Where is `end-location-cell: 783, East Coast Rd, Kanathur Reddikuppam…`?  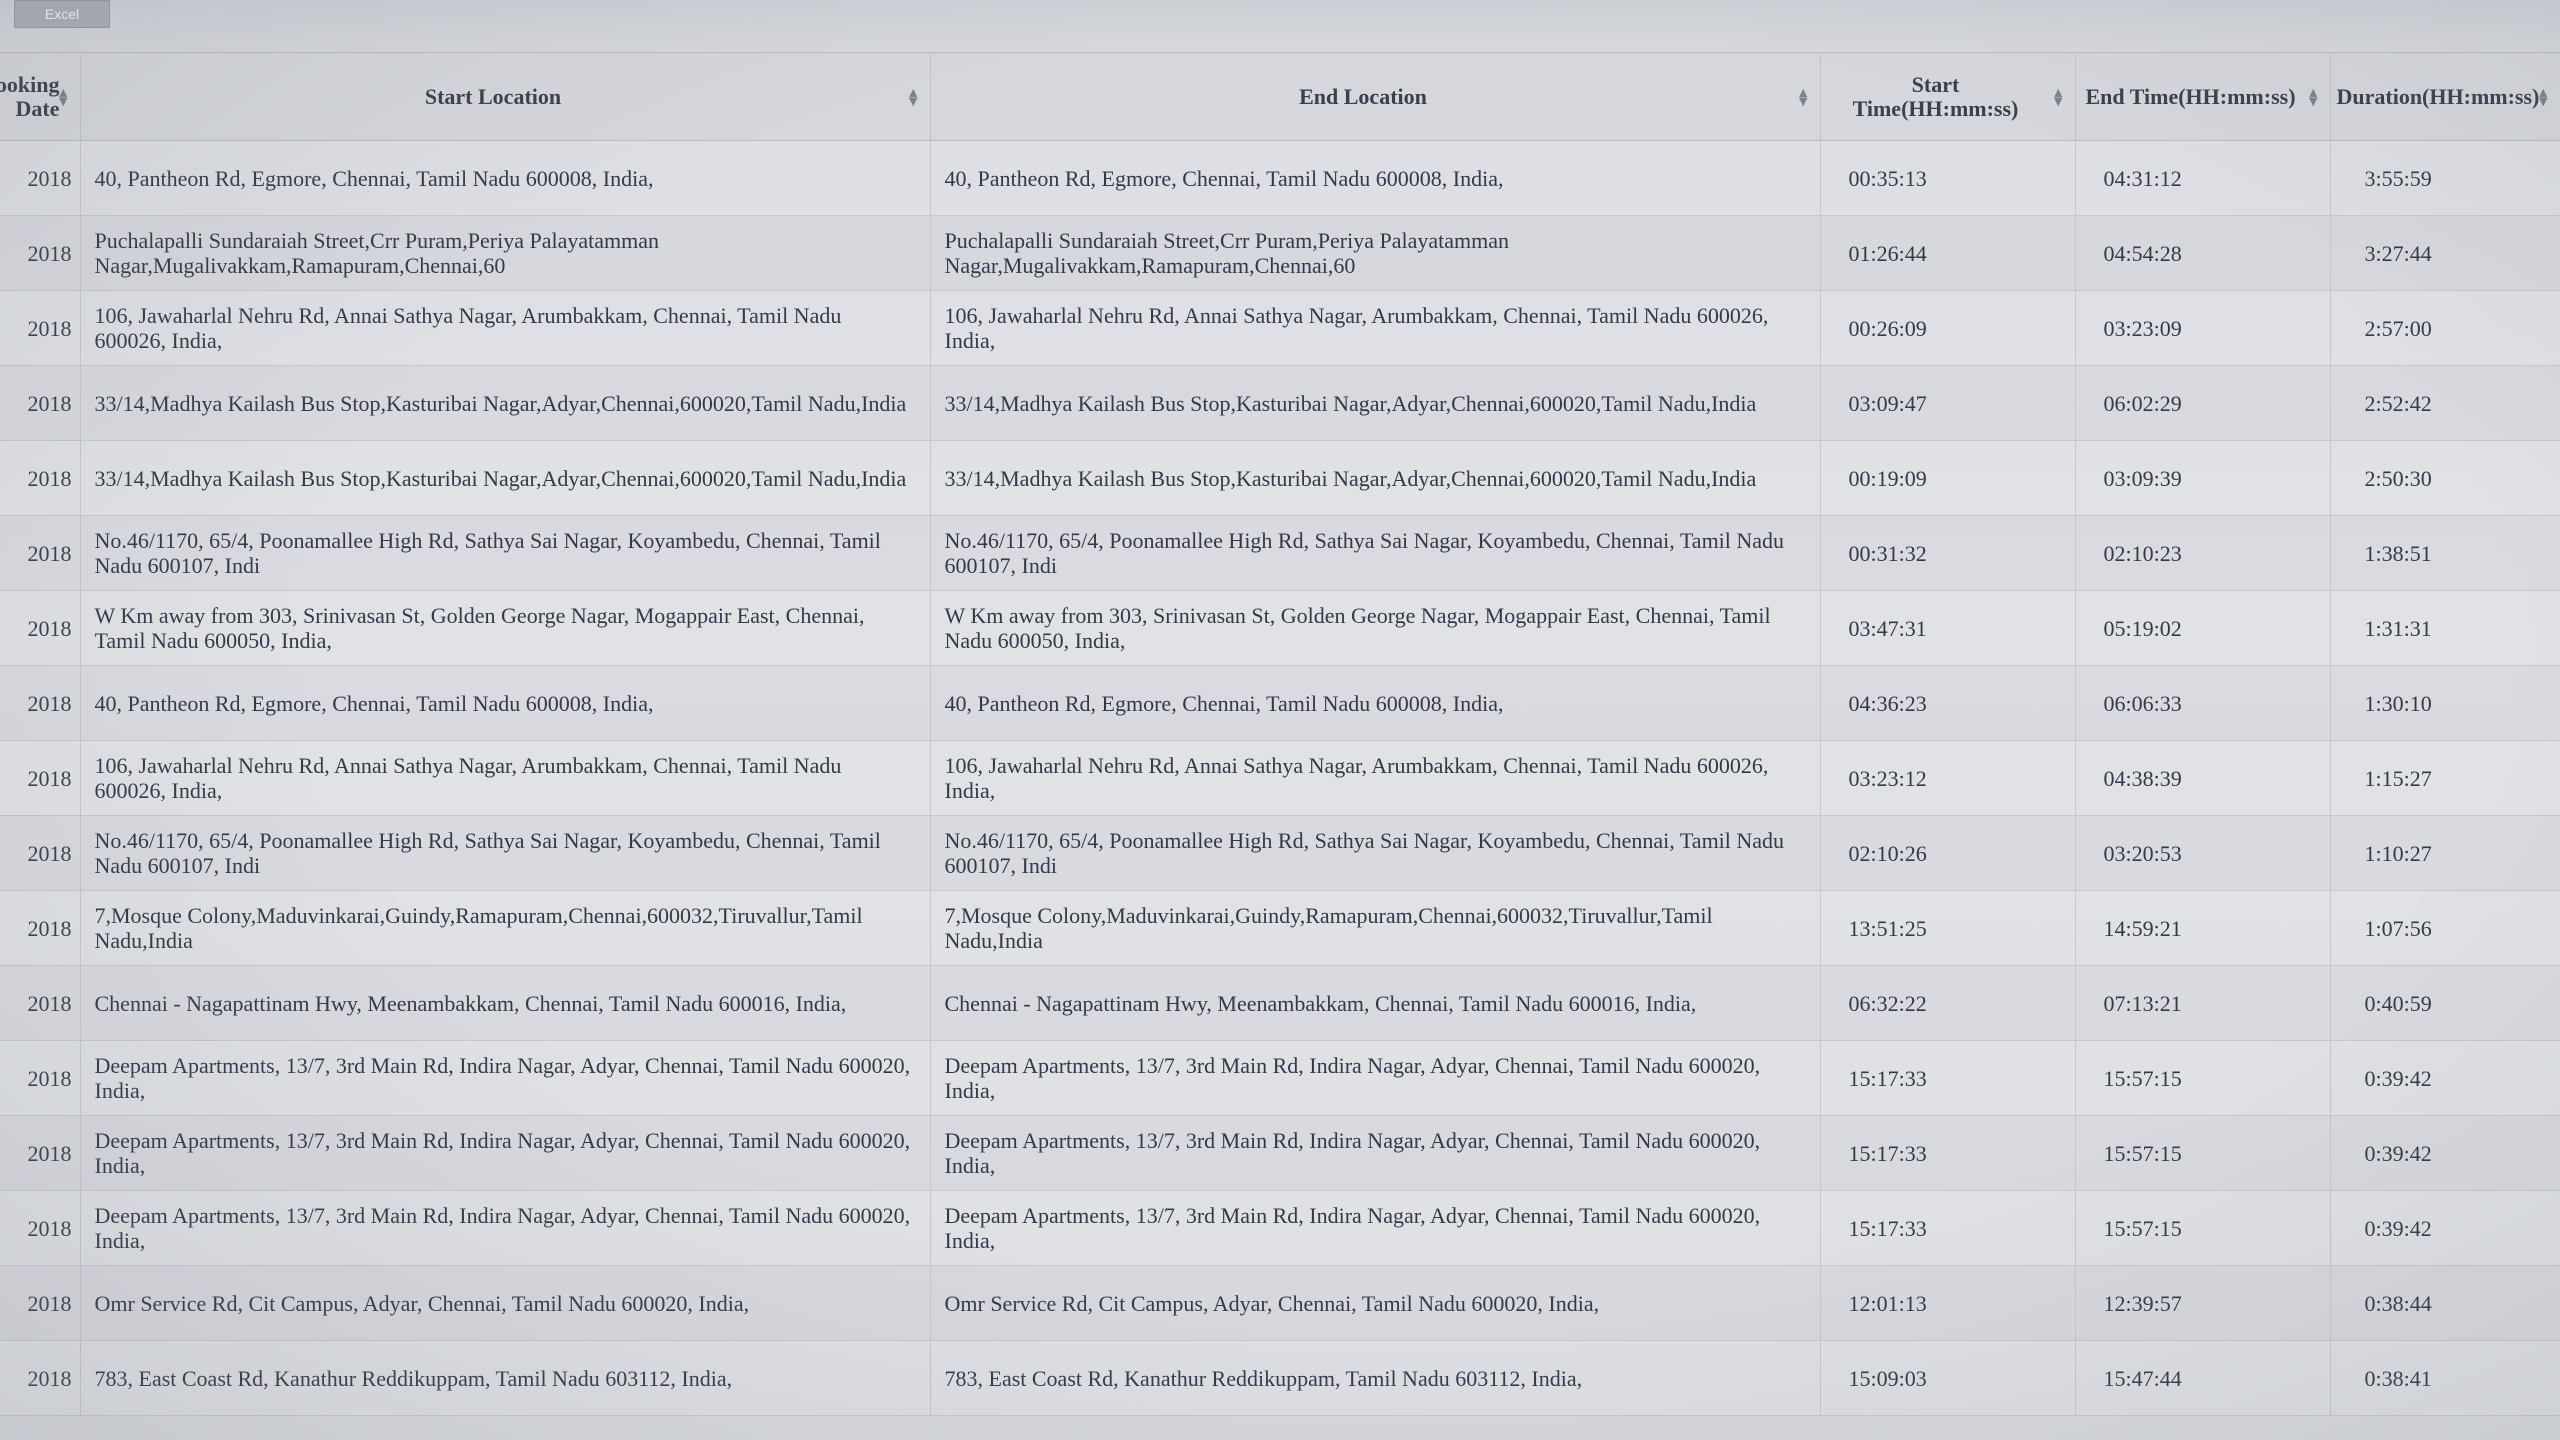
end-location-cell: 783, East Coast Rd, Kanathur Reddikuppam… is located at coordinates (1375, 1378).